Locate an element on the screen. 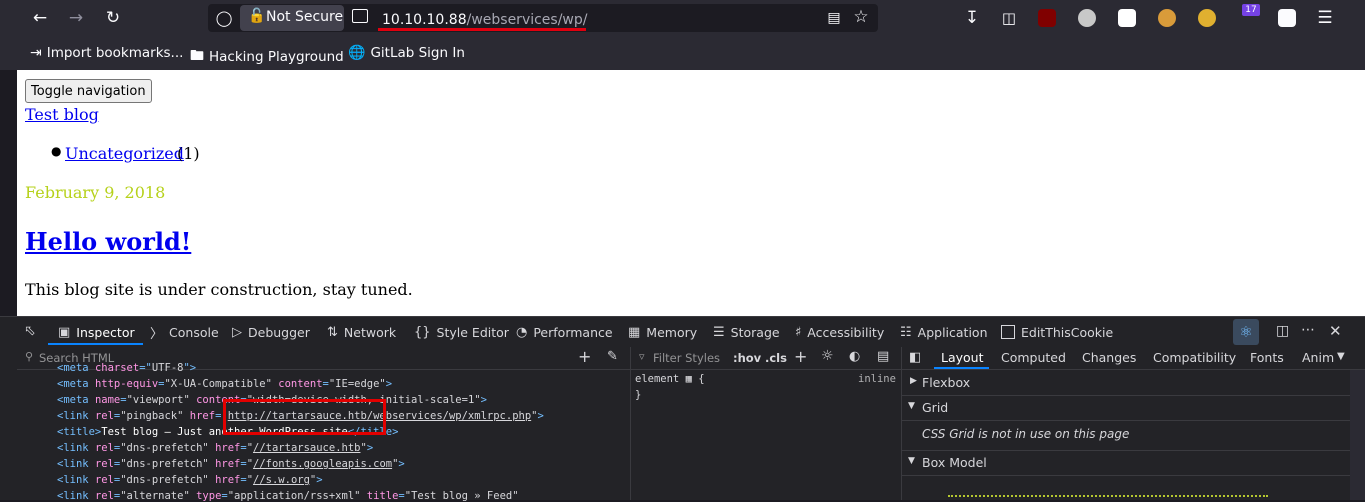  tab-layout: Layout is located at coordinates (962, 357).